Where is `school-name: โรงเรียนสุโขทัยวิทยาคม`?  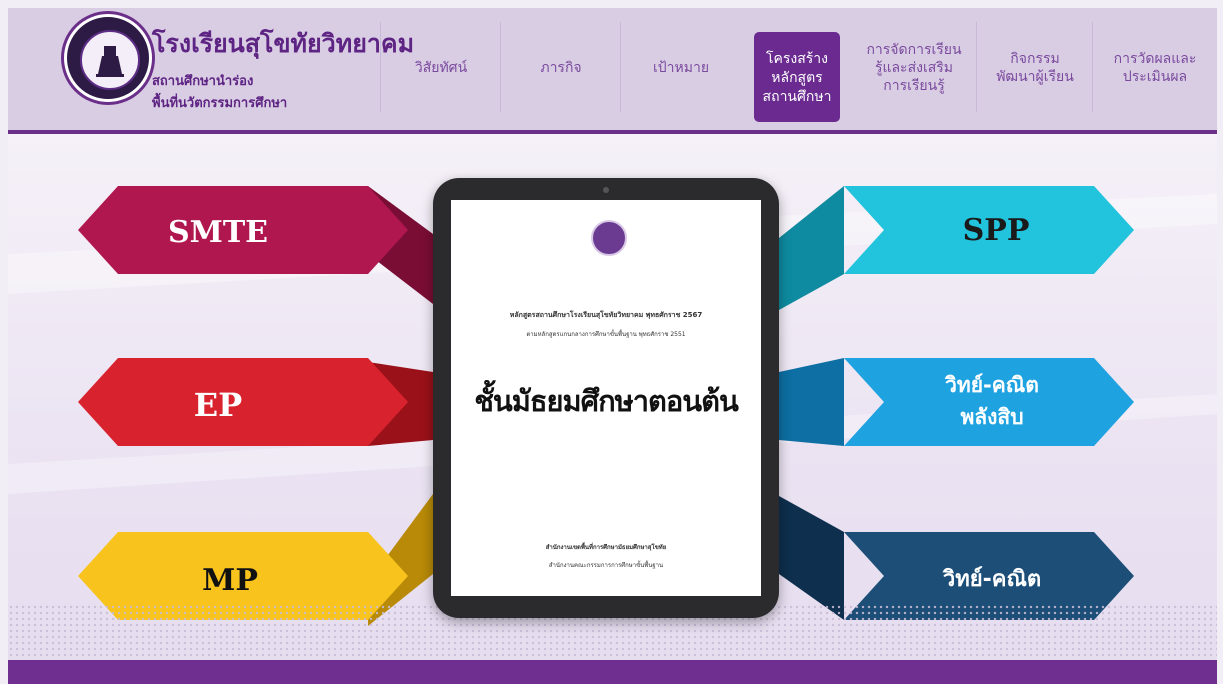
school-name: โรงเรียนสุโขทัยวิทยาคม is located at coordinates (283, 44).